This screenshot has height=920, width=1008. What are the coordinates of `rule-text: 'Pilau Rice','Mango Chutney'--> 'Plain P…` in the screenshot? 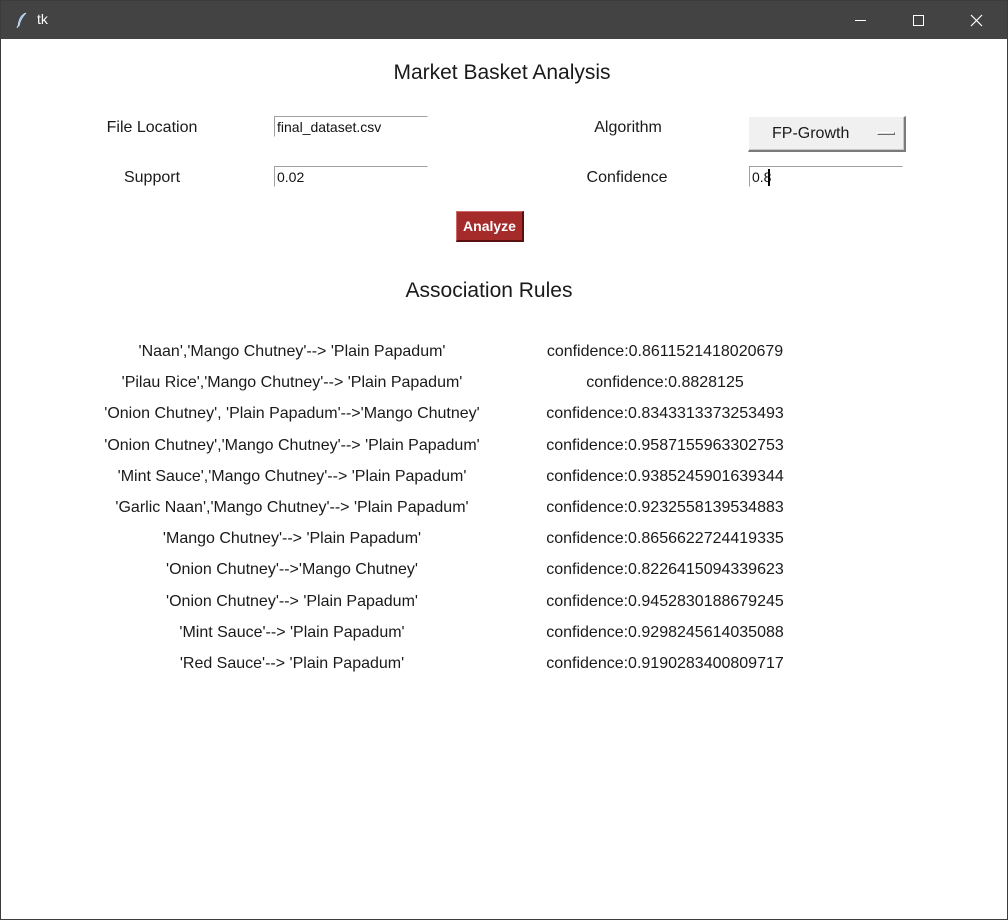 It's located at (292, 383).